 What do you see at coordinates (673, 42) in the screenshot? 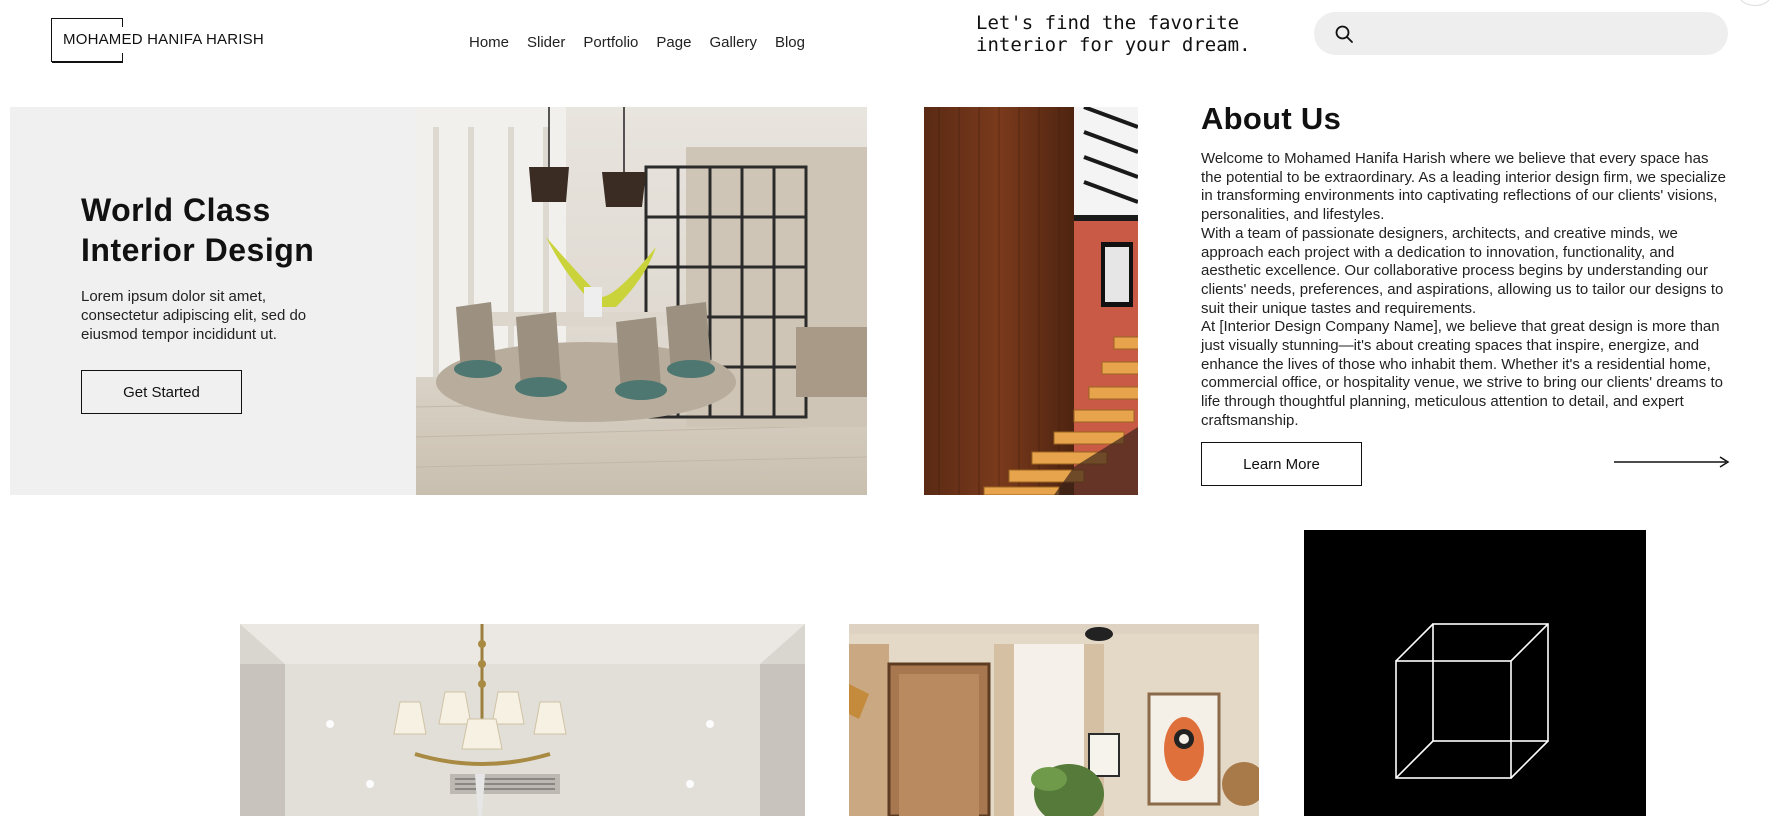
I see `nav-page: Page` at bounding box center [673, 42].